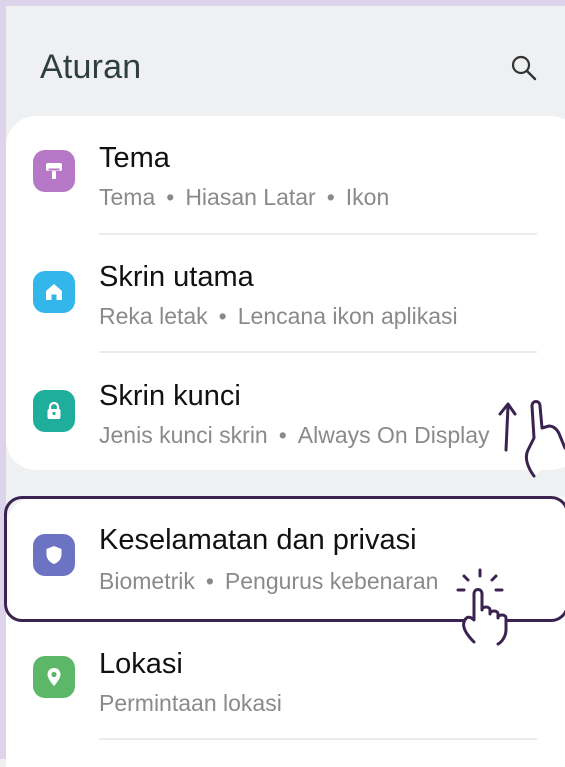 The image size is (565, 767). I want to click on settings-item-title: Skrin kunci, so click(170, 396).